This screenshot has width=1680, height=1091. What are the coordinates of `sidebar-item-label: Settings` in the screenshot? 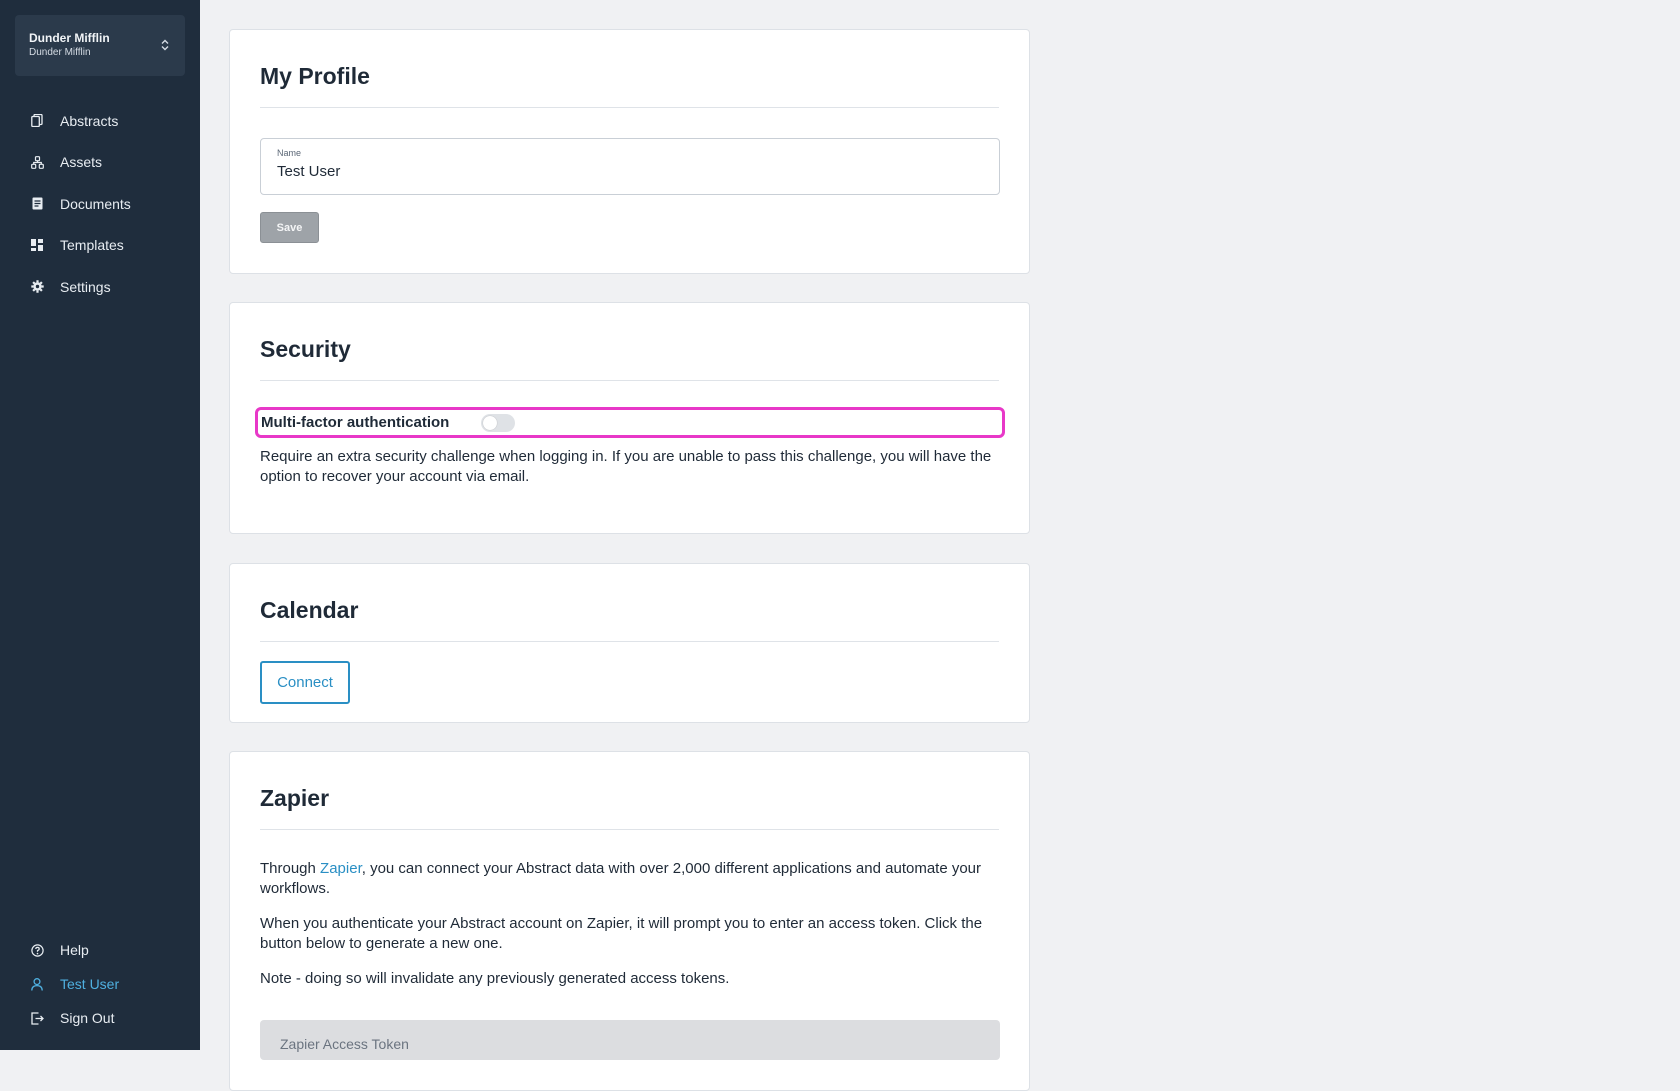 It's located at (85, 286).